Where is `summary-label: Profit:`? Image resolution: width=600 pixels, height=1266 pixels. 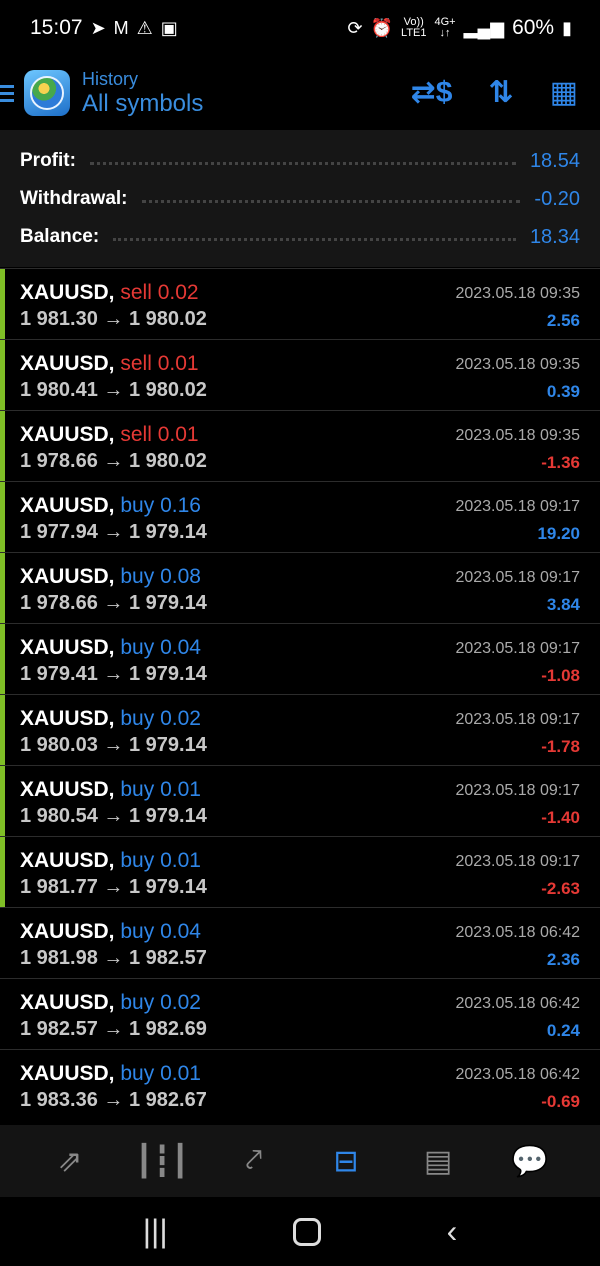 summary-label: Profit: is located at coordinates (48, 160).